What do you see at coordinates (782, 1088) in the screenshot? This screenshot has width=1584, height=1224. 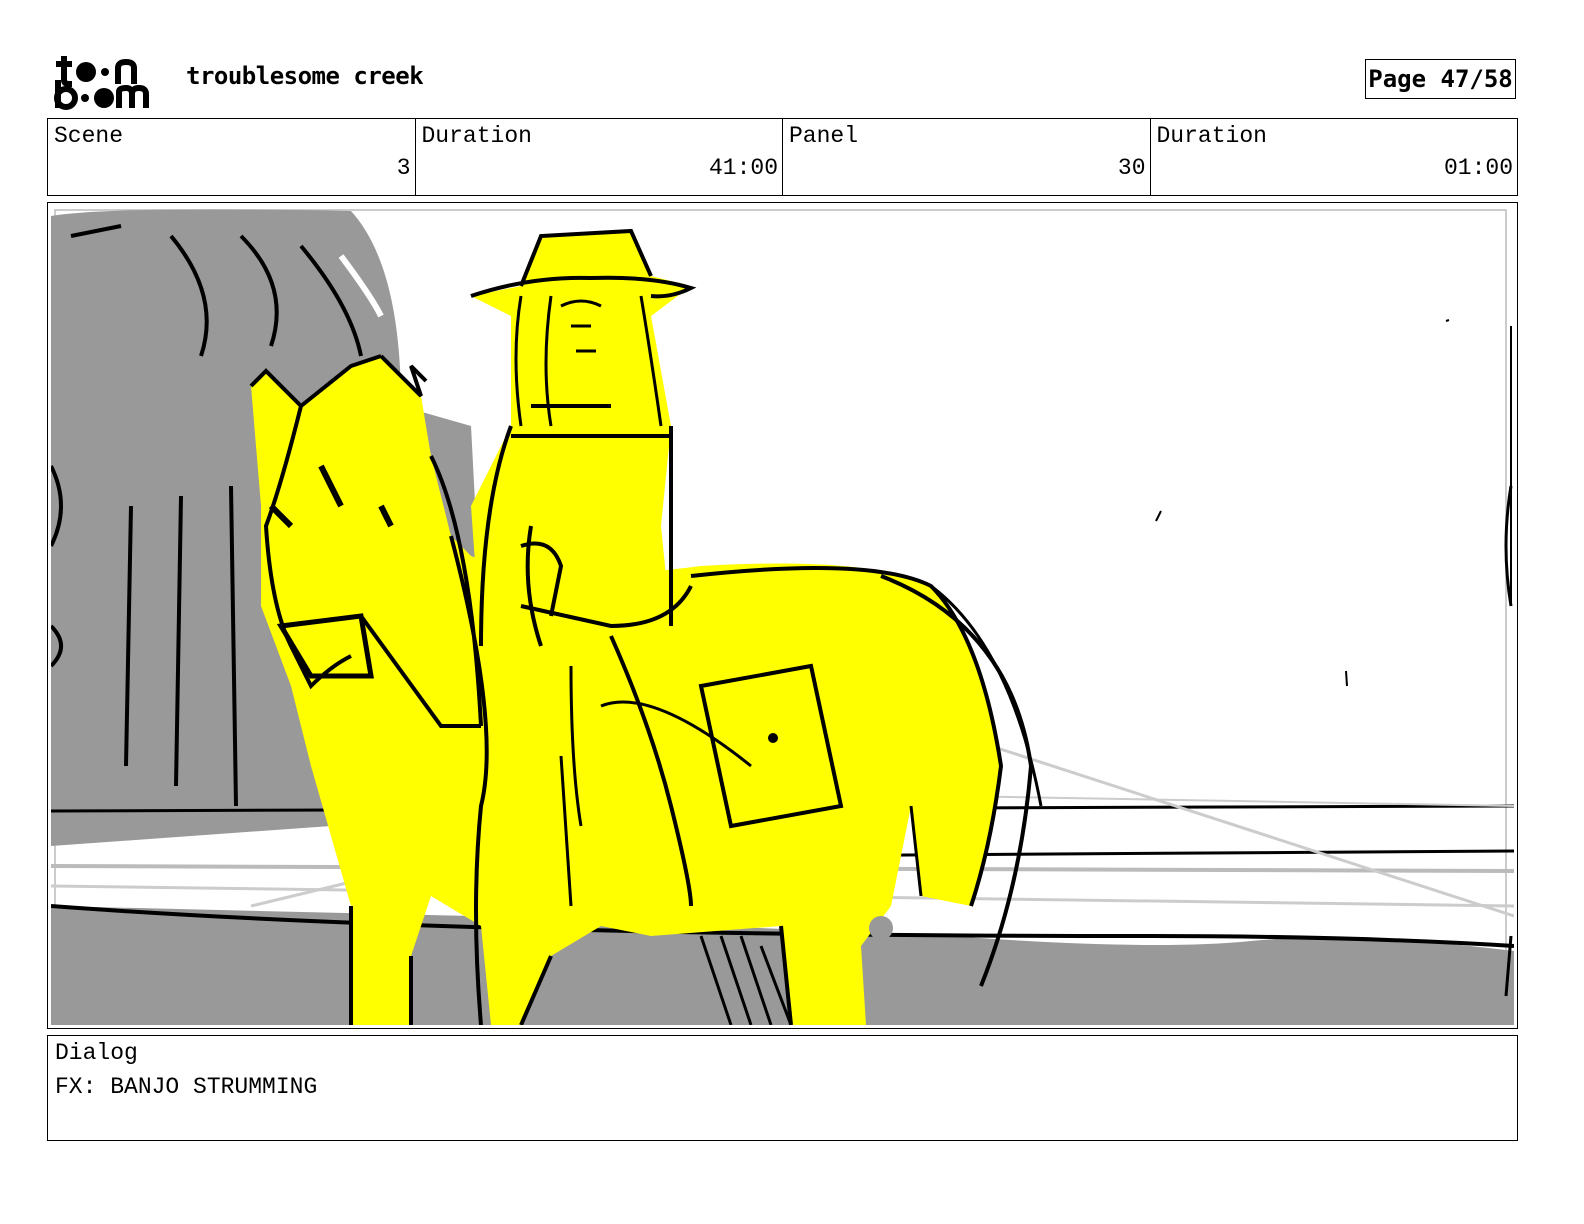 I see `dialog-box: Dialog FX: BANJO STRUMMING` at bounding box center [782, 1088].